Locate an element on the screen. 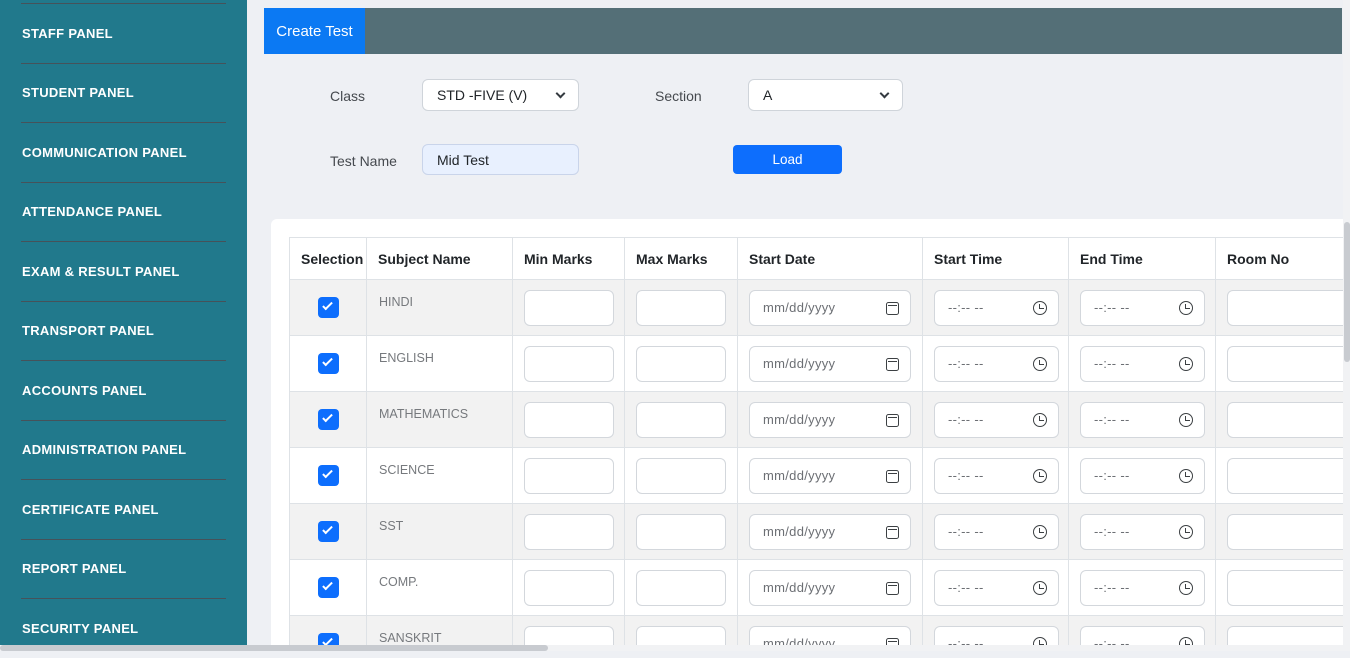 The height and width of the screenshot is (658, 1350). sidebar-item-accounts-panel: ACCOUNTS PANEL is located at coordinates (123, 390).